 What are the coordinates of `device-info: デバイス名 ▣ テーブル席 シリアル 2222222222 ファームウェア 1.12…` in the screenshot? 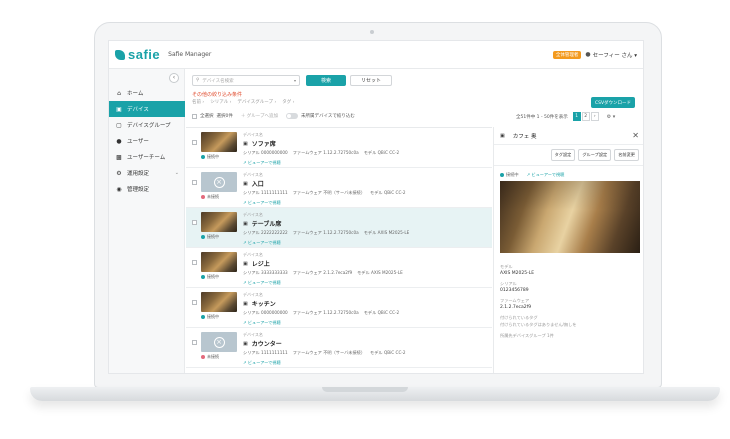 It's located at (367, 229).